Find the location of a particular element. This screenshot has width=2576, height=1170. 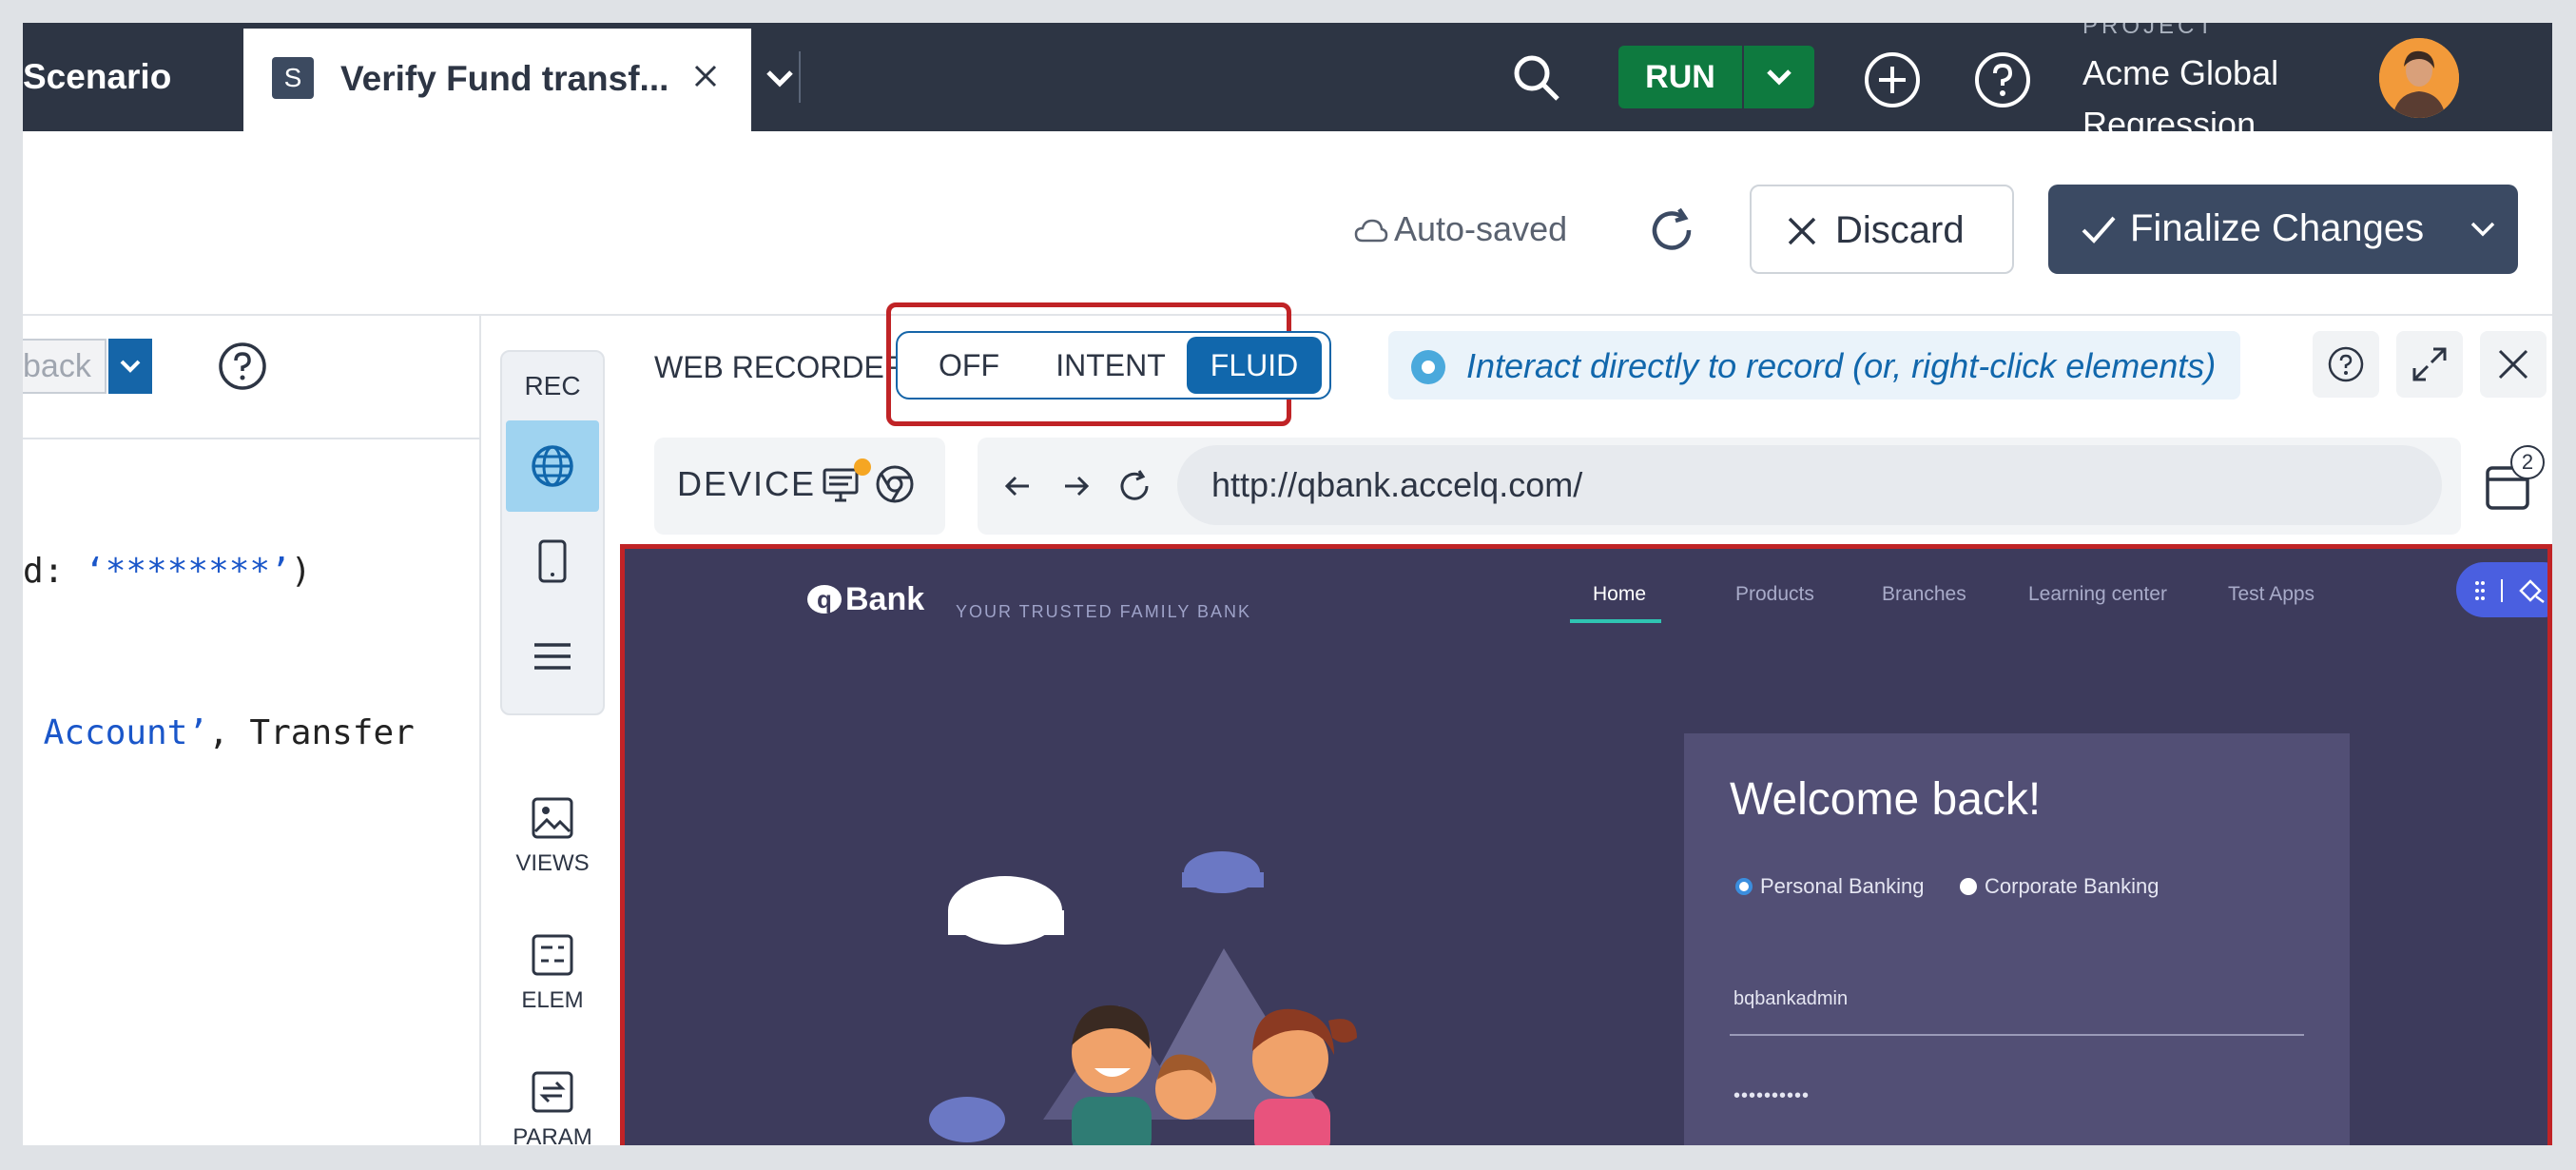

element-icon is located at coordinates (552, 955).